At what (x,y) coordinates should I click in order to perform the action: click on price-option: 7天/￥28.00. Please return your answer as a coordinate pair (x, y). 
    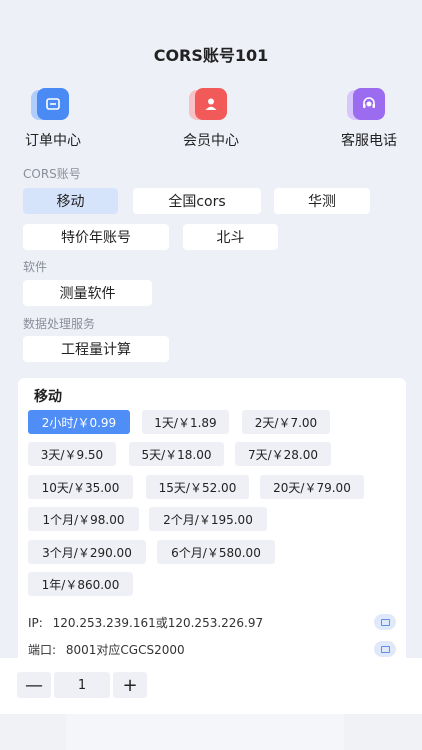
    Looking at the image, I should click on (283, 454).